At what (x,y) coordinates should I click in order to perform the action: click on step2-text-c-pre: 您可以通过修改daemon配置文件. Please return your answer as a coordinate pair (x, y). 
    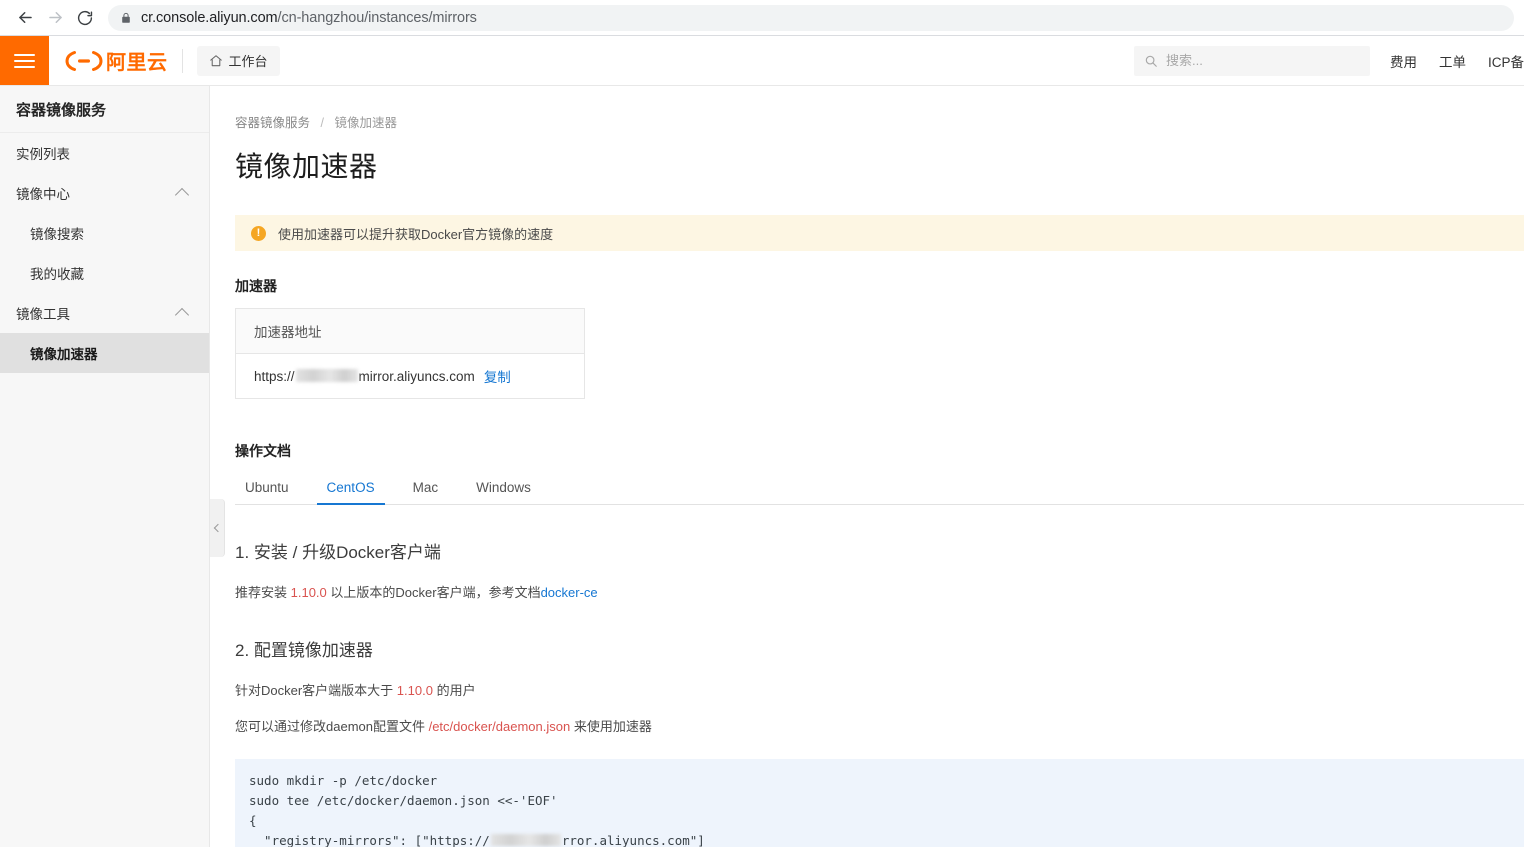
    Looking at the image, I should click on (332, 726).